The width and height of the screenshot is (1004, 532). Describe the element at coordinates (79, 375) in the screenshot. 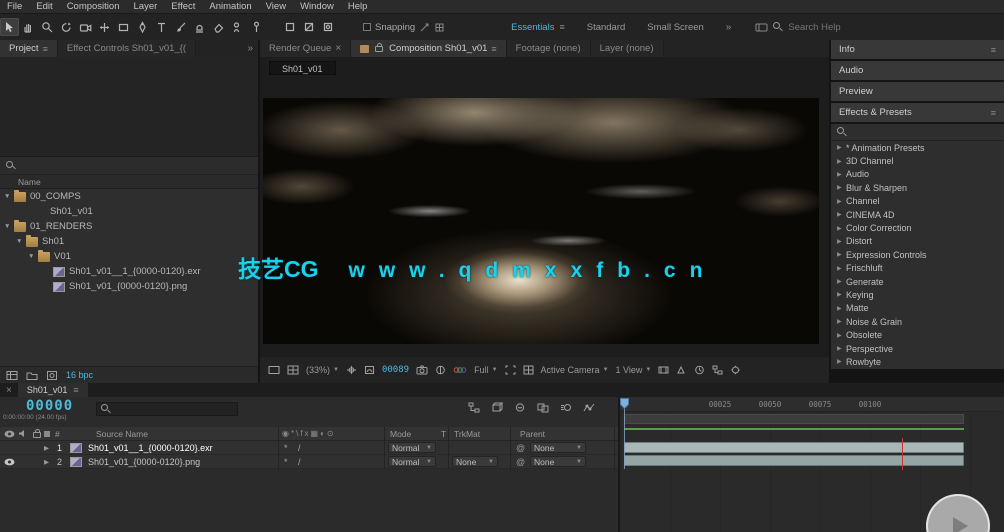

I see `project-bit-depth-button: 16 bpc` at that location.